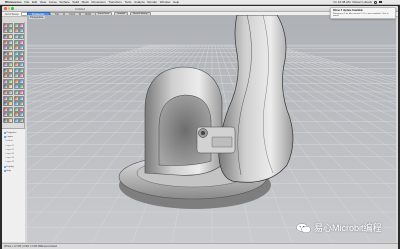 This screenshot has height=249, width=400. What do you see at coordinates (75, 2) in the screenshot?
I see `menu-solid: Solid` at bounding box center [75, 2].